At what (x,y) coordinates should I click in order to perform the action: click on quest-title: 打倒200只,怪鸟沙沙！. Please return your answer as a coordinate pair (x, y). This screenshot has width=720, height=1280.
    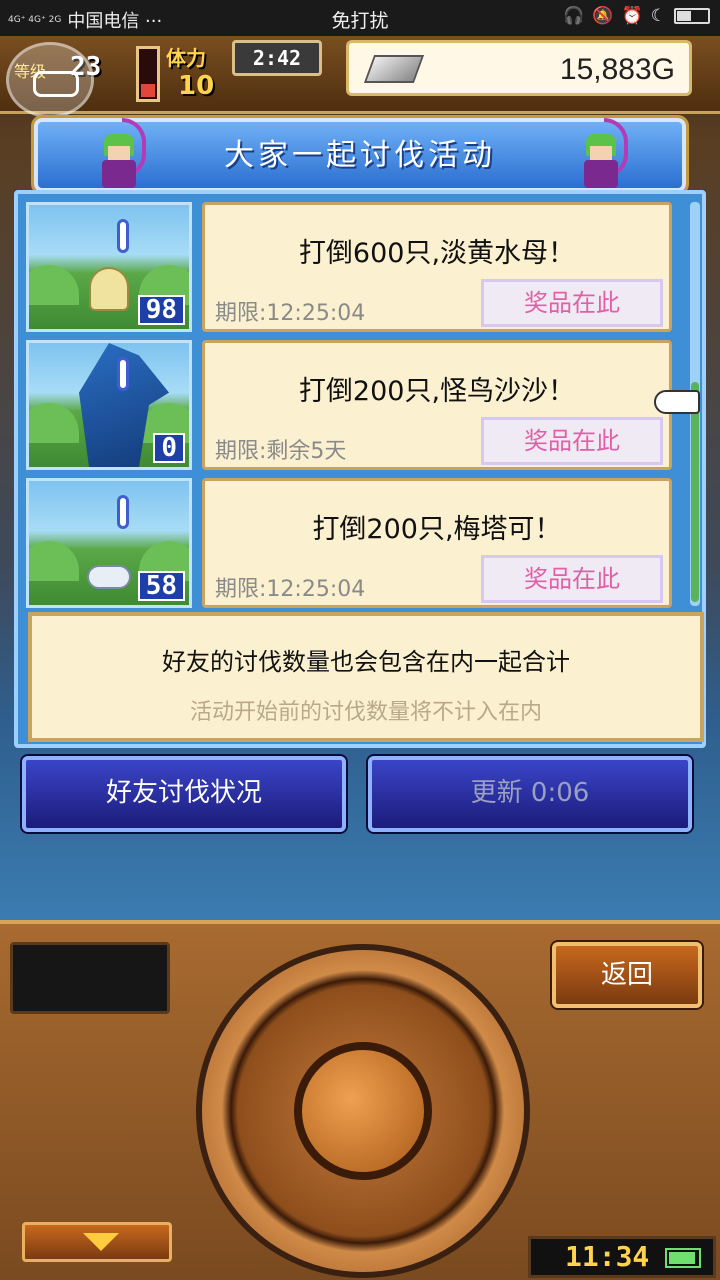
    Looking at the image, I should click on (437, 391).